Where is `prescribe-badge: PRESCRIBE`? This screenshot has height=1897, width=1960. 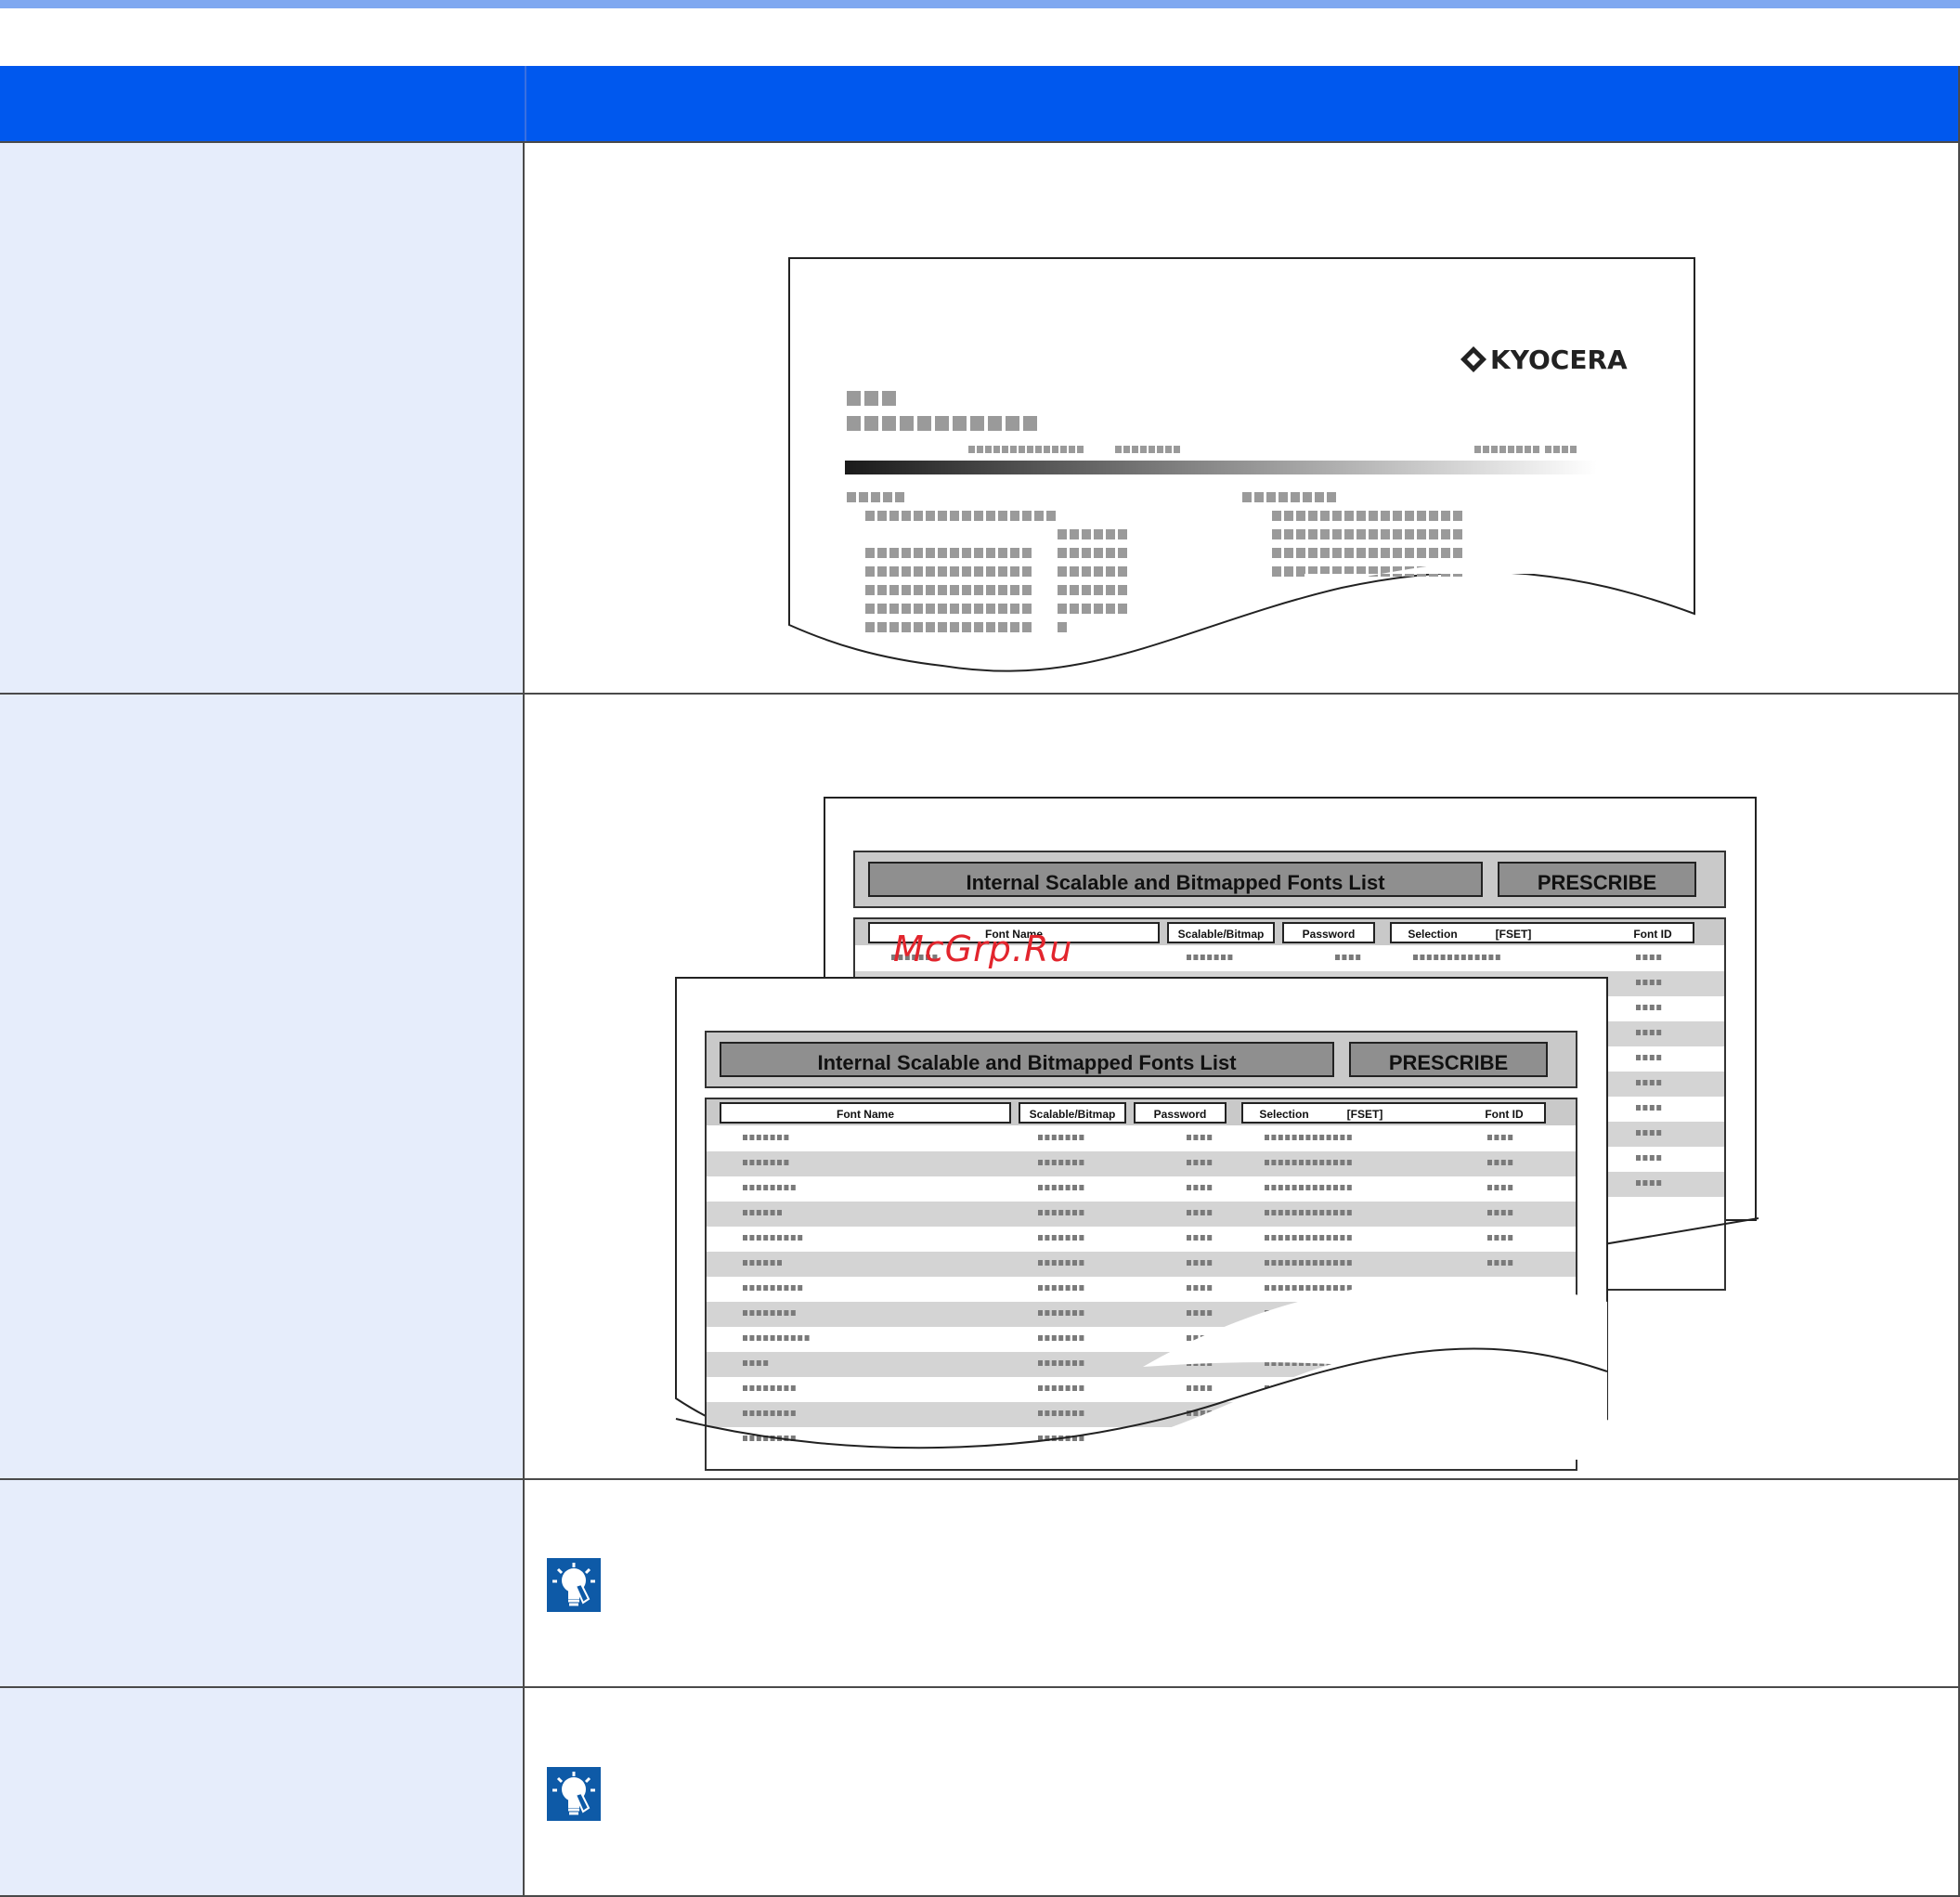
prescribe-badge: PRESCRIBE is located at coordinates (1448, 1062).